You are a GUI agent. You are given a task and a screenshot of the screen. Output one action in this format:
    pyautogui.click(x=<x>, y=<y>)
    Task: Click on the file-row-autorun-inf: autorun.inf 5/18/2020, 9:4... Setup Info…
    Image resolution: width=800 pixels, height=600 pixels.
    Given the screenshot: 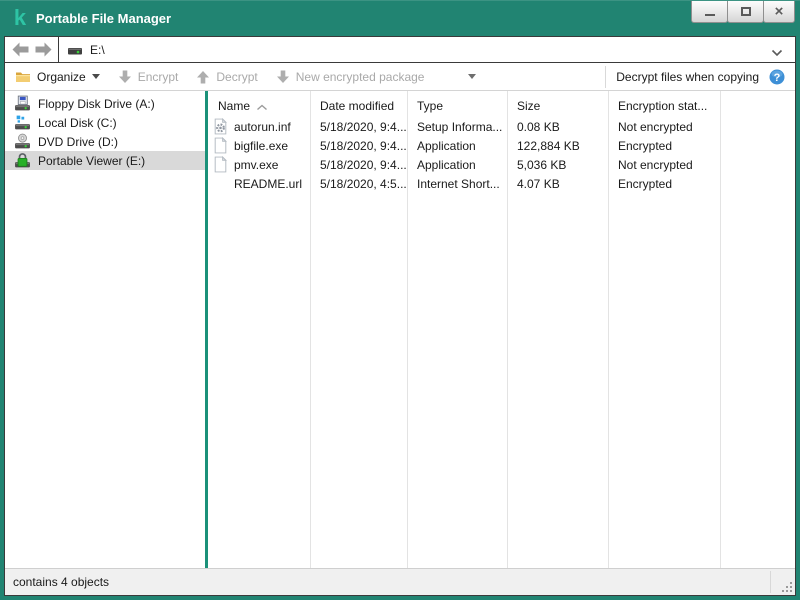 What is the action you would take?
    pyautogui.click(x=501, y=126)
    